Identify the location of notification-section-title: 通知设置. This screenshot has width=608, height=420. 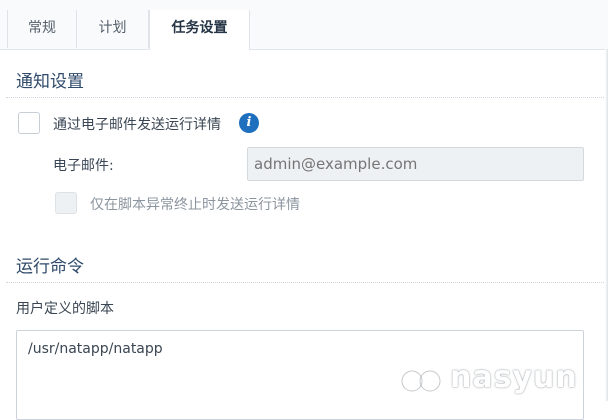
(50, 82).